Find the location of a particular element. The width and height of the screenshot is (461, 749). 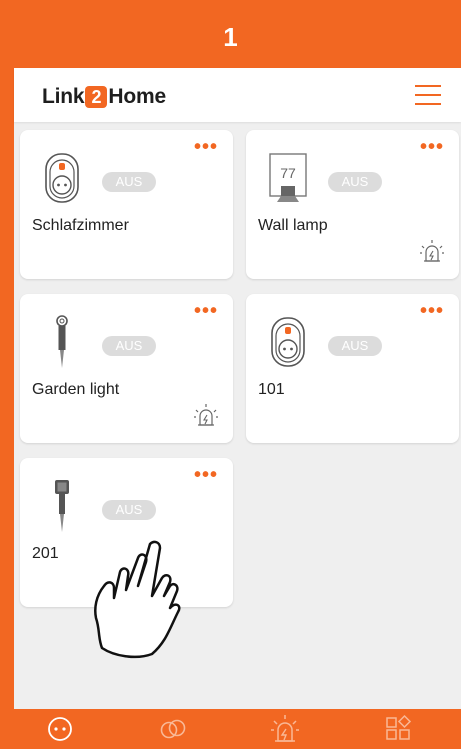

wall-lamp-icon: 77 is located at coordinates (288, 177).